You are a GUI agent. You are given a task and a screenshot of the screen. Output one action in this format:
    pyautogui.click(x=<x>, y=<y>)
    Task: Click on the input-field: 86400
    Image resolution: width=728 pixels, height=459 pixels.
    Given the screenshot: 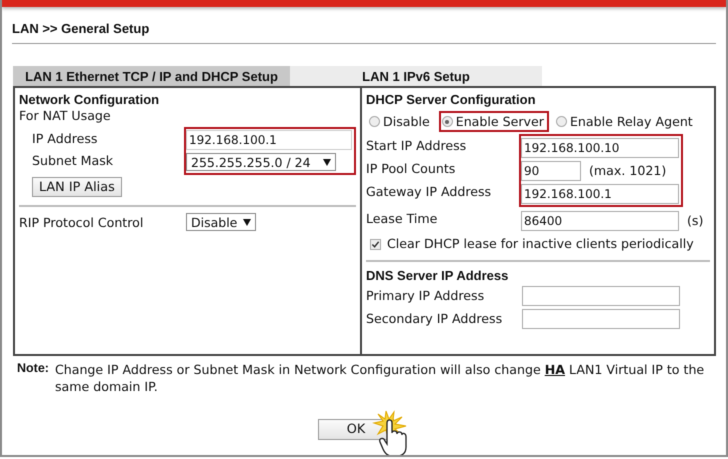 What is the action you would take?
    pyautogui.click(x=600, y=220)
    